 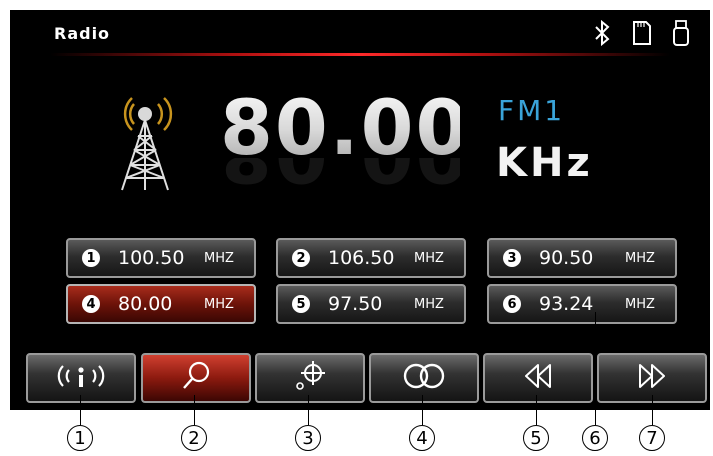 I want to click on preset-button-2: 2 106.50 MHZ, so click(x=371, y=258).